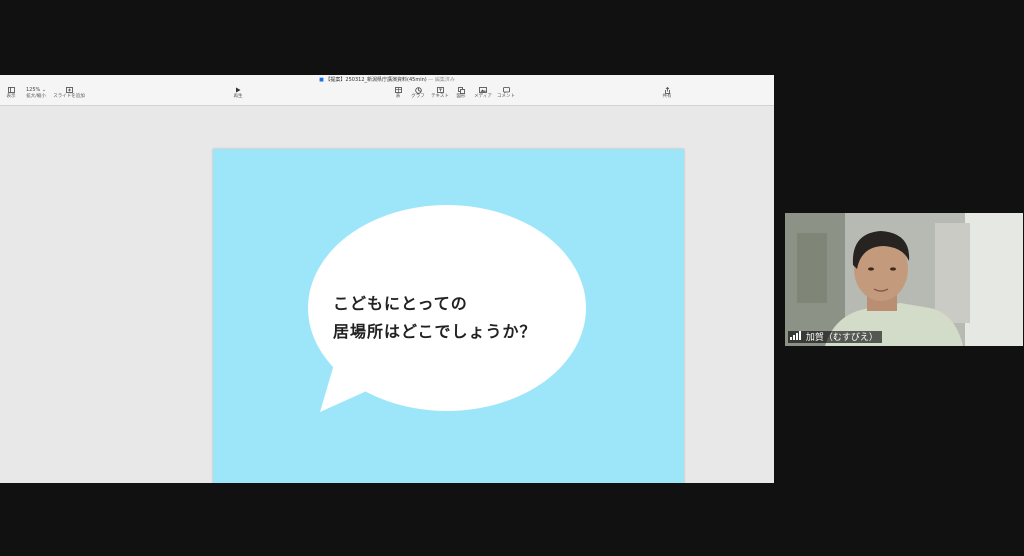 Image resolution: width=1024 pixels, height=556 pixels. What do you see at coordinates (69, 93) in the screenshot?
I see `add-slide-button: スライドを追加` at bounding box center [69, 93].